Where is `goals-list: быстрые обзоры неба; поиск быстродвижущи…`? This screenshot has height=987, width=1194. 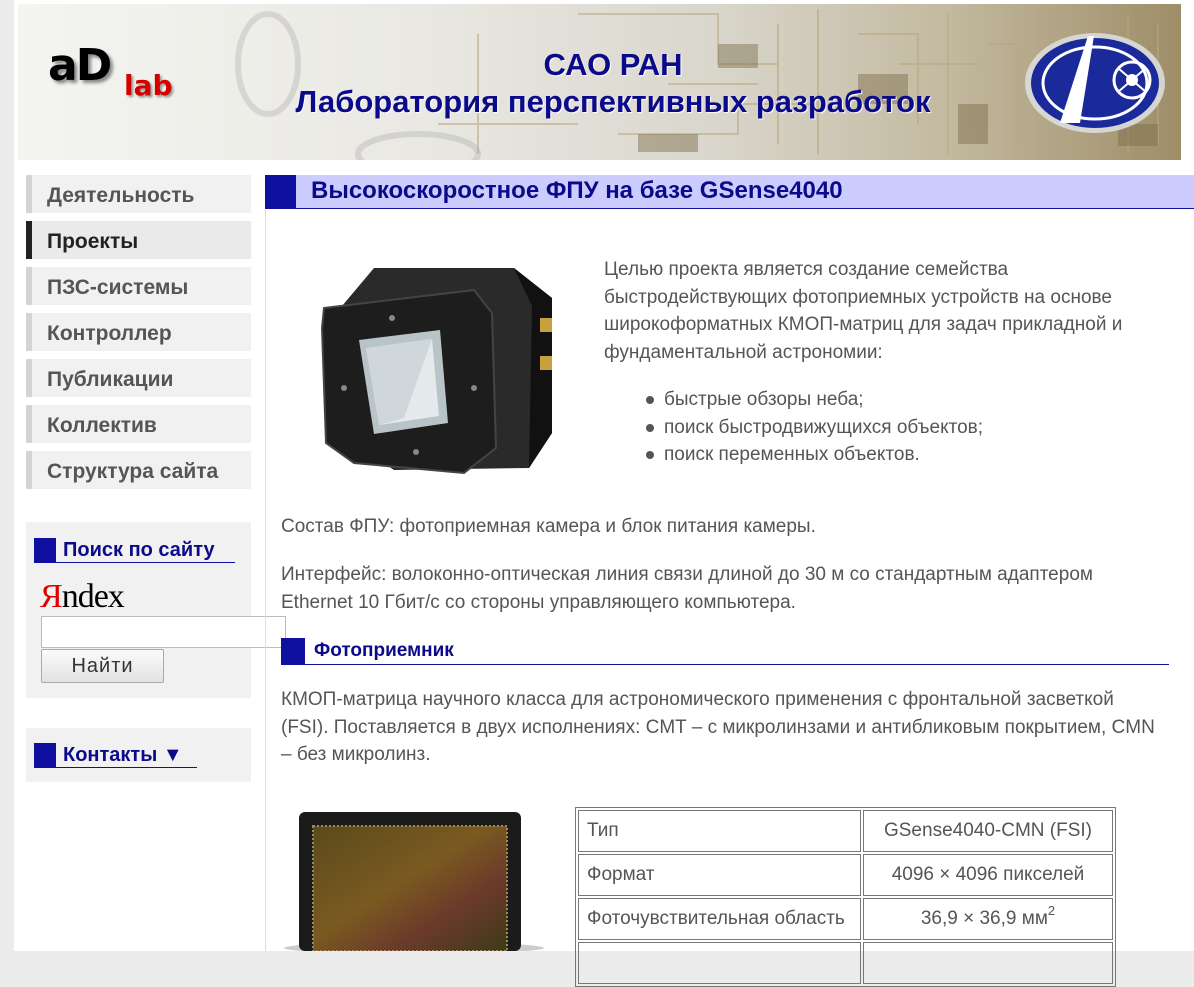 goals-list: быстрые обзоры неба; поиск быстродвижущи… is located at coordinates (813, 427).